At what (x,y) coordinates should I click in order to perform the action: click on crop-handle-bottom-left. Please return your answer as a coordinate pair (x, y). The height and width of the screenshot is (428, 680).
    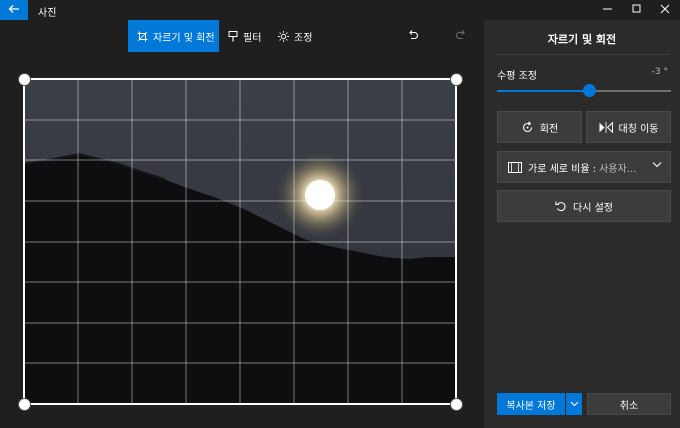
    Looking at the image, I should click on (24, 404).